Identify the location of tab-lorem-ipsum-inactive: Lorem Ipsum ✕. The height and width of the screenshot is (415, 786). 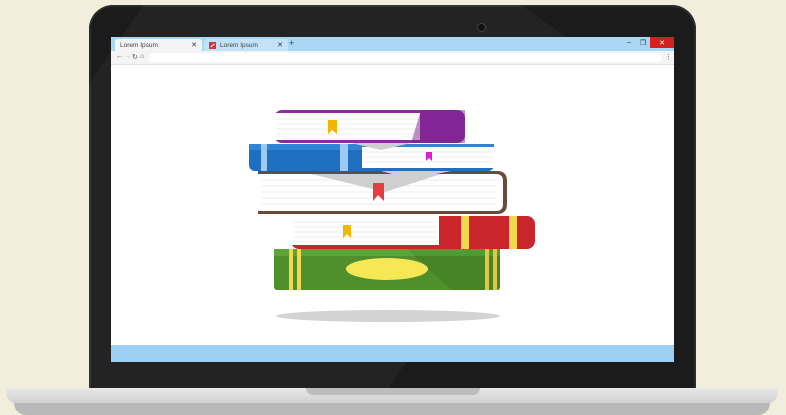
(246, 45).